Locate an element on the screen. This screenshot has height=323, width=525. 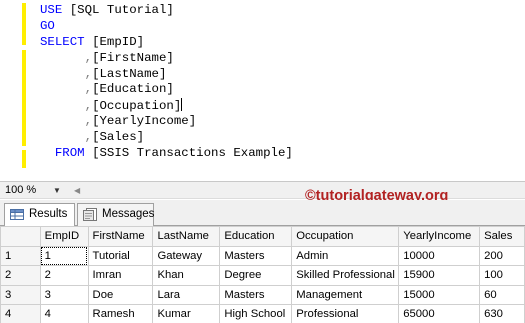
sql-token: [LastName] is located at coordinates (129, 73).